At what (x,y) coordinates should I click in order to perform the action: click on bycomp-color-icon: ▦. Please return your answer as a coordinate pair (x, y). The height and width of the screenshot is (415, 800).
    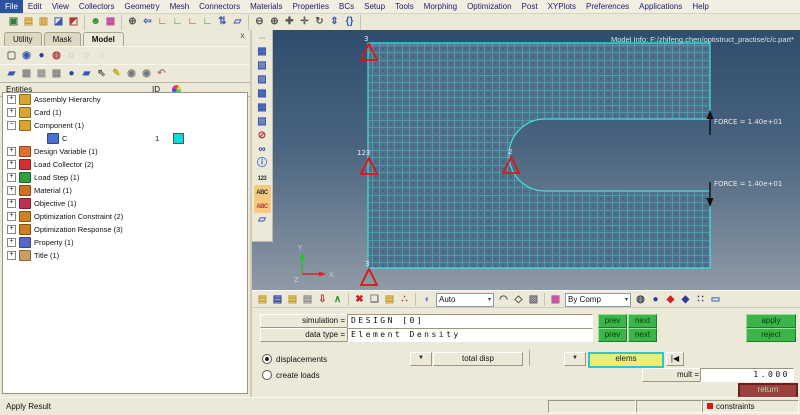
    Looking at the image, I should click on (555, 300).